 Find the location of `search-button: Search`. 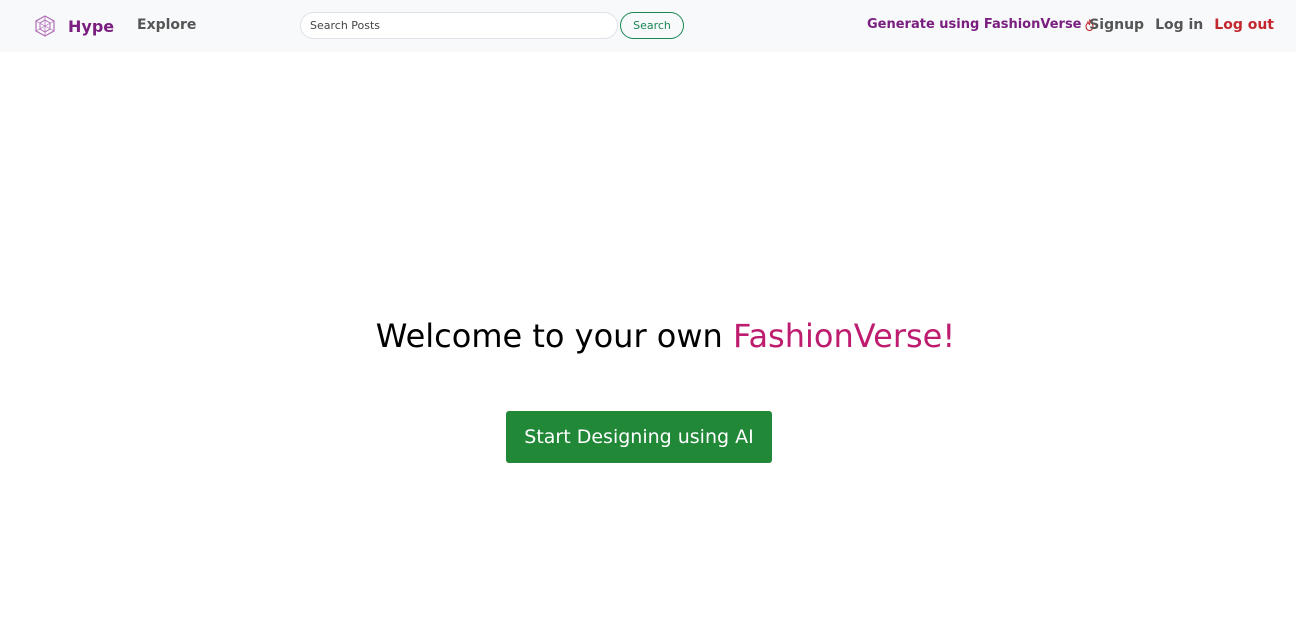

search-button: Search is located at coordinates (652, 25).